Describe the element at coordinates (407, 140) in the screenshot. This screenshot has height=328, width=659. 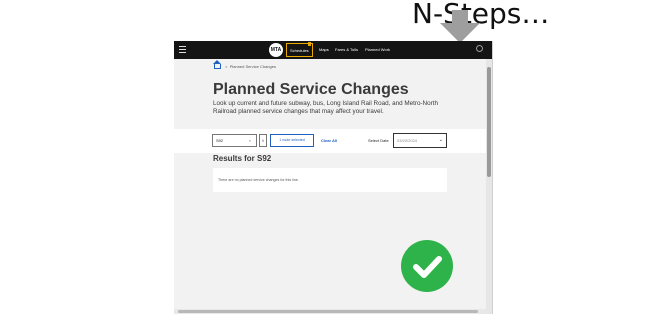
I see `date-value: 03/20/2024` at that location.